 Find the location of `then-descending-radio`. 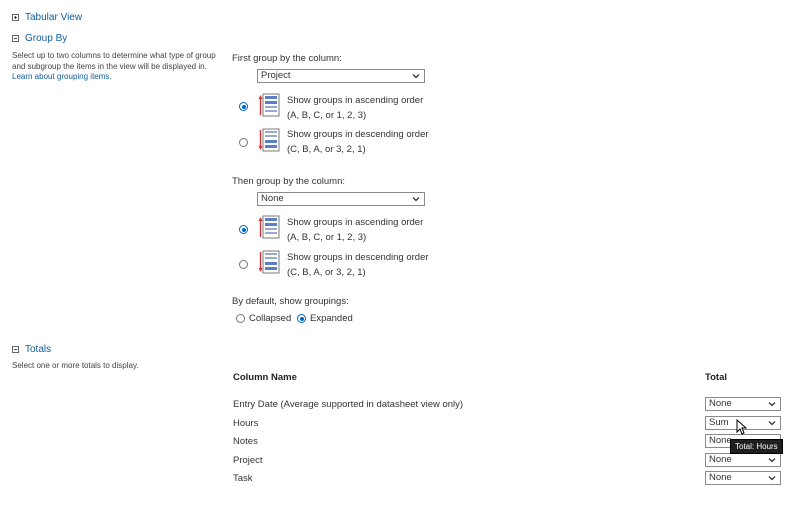

then-descending-radio is located at coordinates (243, 264).